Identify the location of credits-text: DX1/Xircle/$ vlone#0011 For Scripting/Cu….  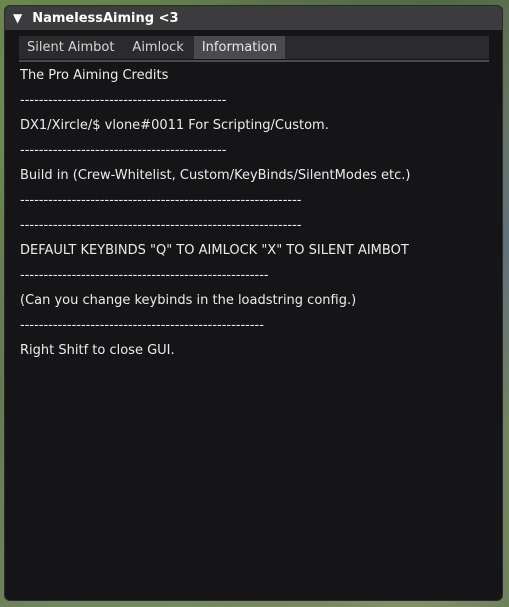
(174, 125).